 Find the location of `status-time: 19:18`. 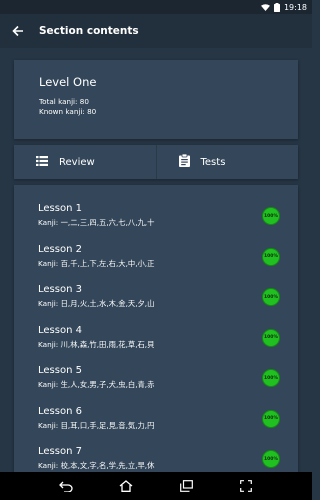

status-time: 19:18 is located at coordinates (295, 7).